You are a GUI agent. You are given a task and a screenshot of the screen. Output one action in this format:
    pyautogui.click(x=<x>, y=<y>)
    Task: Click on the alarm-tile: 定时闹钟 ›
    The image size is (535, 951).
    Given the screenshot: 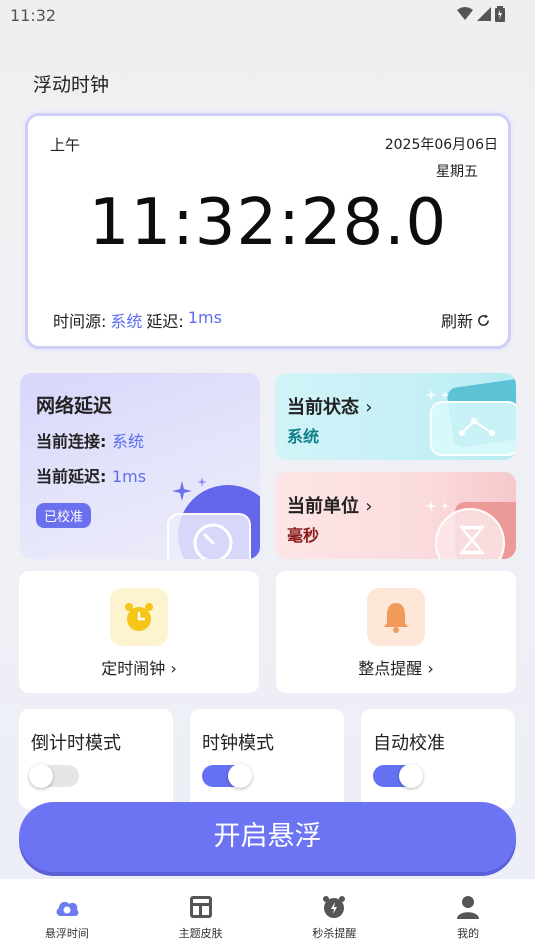 What is the action you would take?
    pyautogui.click(x=139, y=632)
    